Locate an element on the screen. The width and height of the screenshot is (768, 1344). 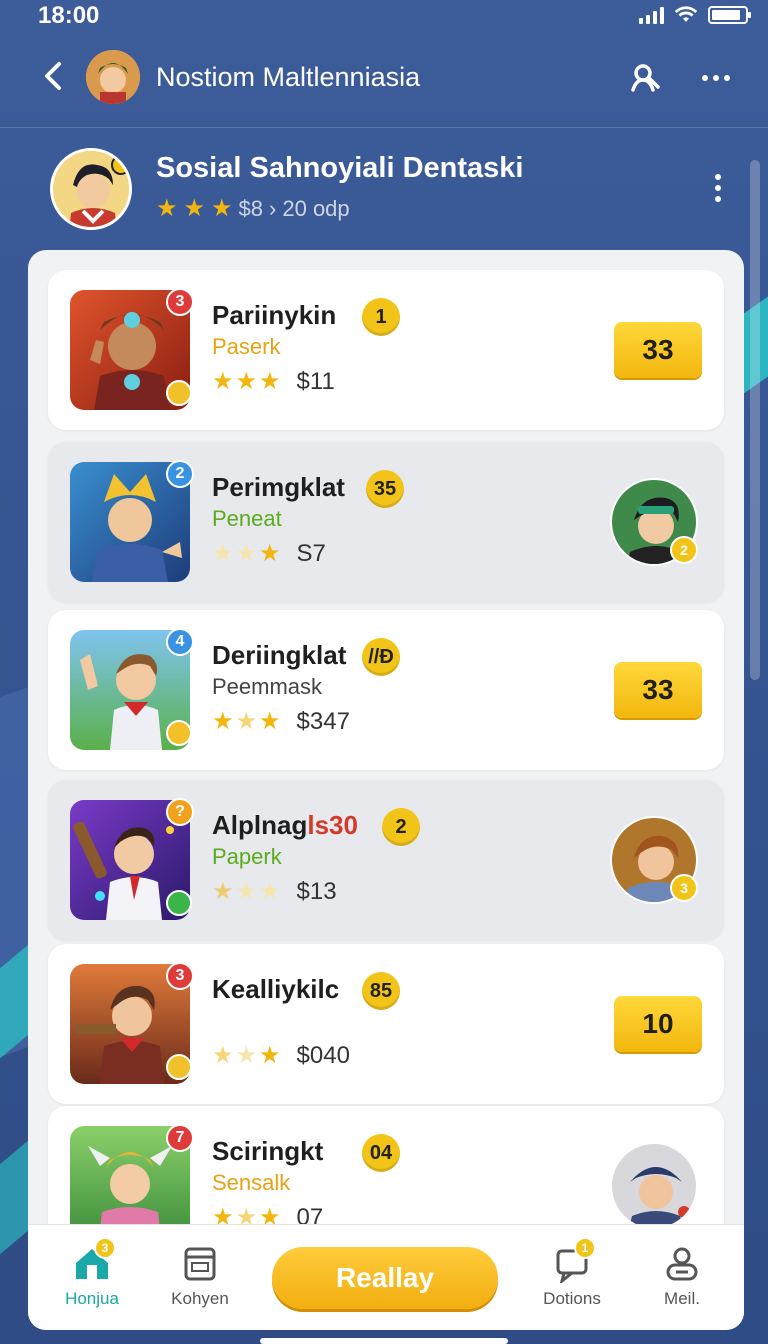
item-subtitle: Peneat is located at coordinates (247, 518).